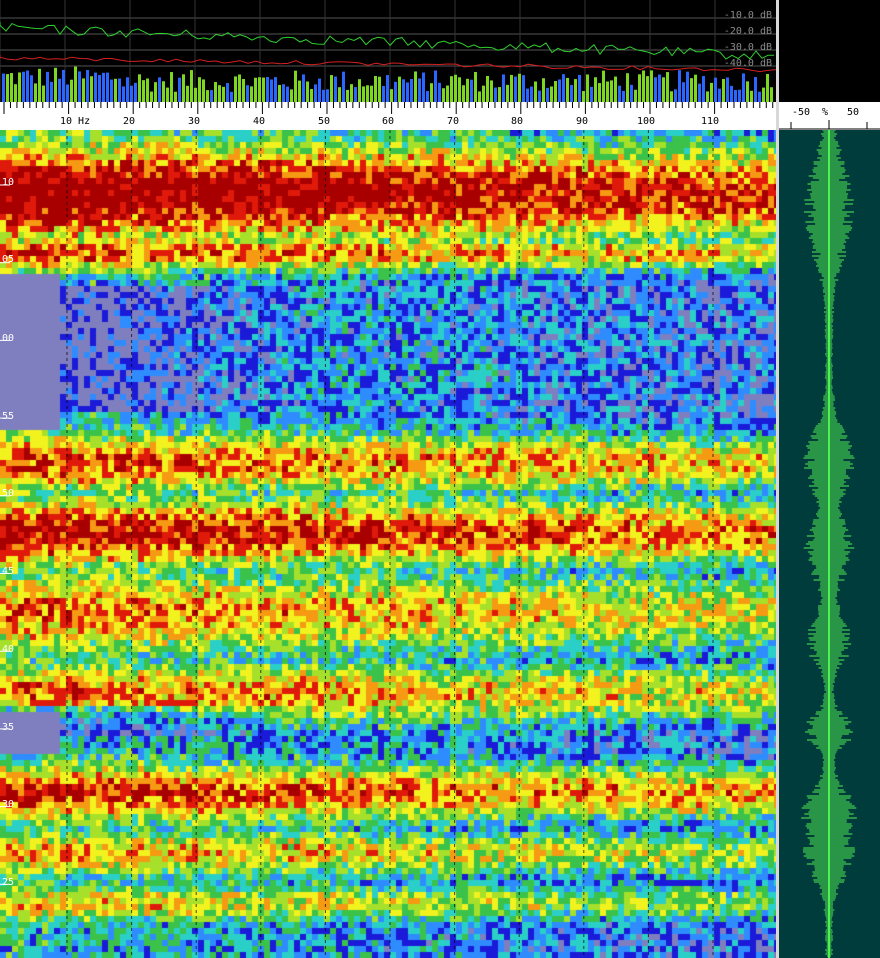 The height and width of the screenshot is (958, 880). Describe the element at coordinates (8, 882) in the screenshot. I see `time-label-25: 25` at that location.